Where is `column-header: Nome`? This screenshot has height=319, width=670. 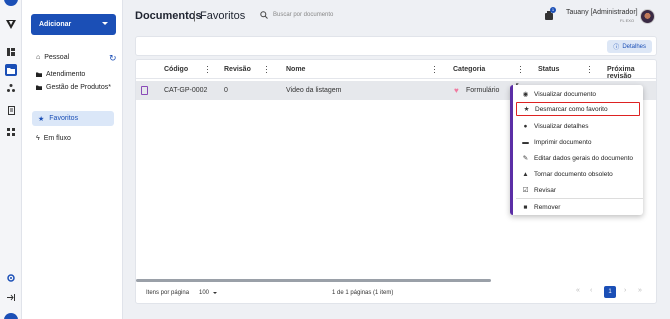
column-header: Nome is located at coordinates (295, 69).